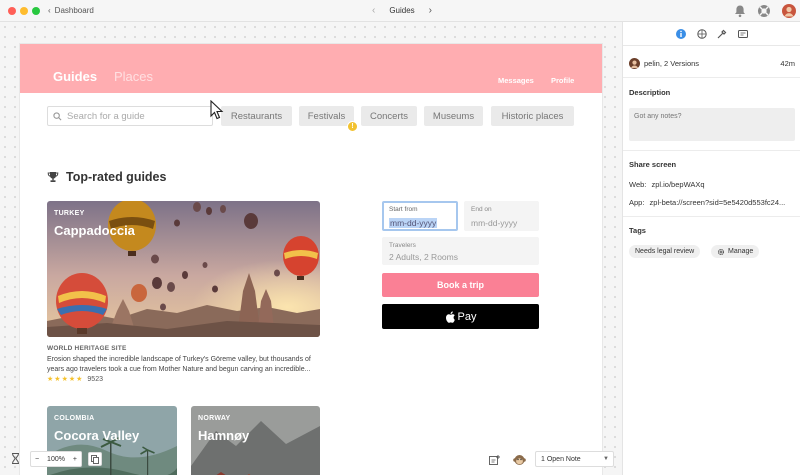 Image resolution: width=800 pixels, height=475 pixels. I want to click on open-note-select: 1 Open Note ▼, so click(574, 459).